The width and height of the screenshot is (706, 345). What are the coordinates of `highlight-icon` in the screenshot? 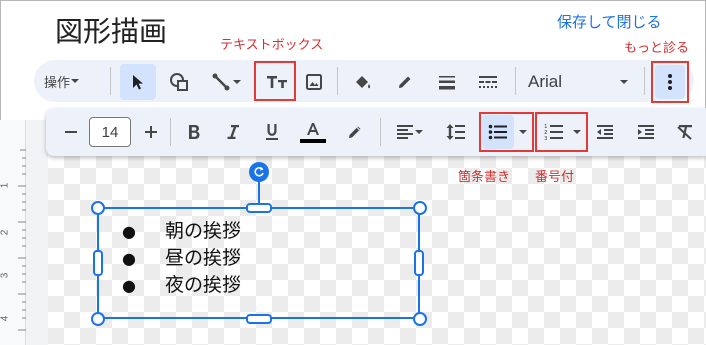 It's located at (355, 132).